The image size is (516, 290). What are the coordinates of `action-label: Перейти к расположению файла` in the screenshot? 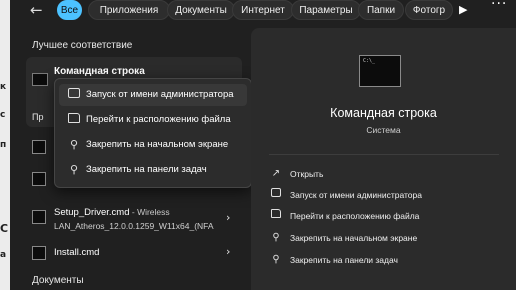 It's located at (355, 216).